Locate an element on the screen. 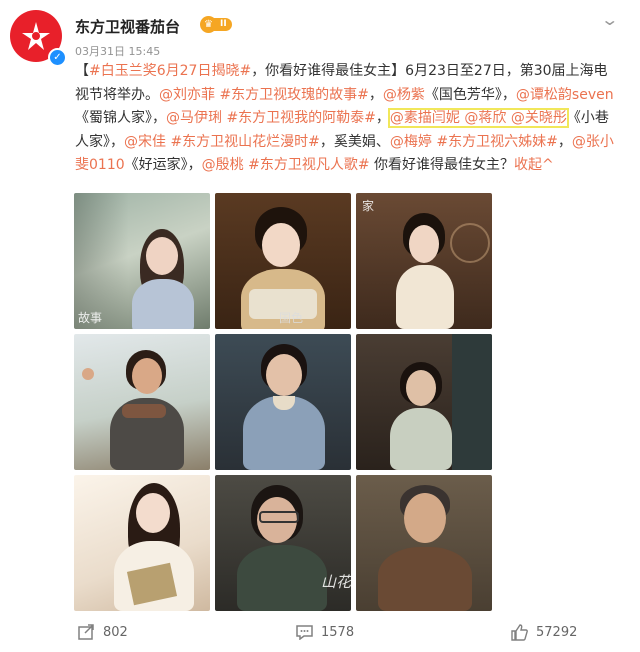 Image resolution: width=640 pixels, height=652 pixels. member-badge: ♛ II is located at coordinates (216, 24).